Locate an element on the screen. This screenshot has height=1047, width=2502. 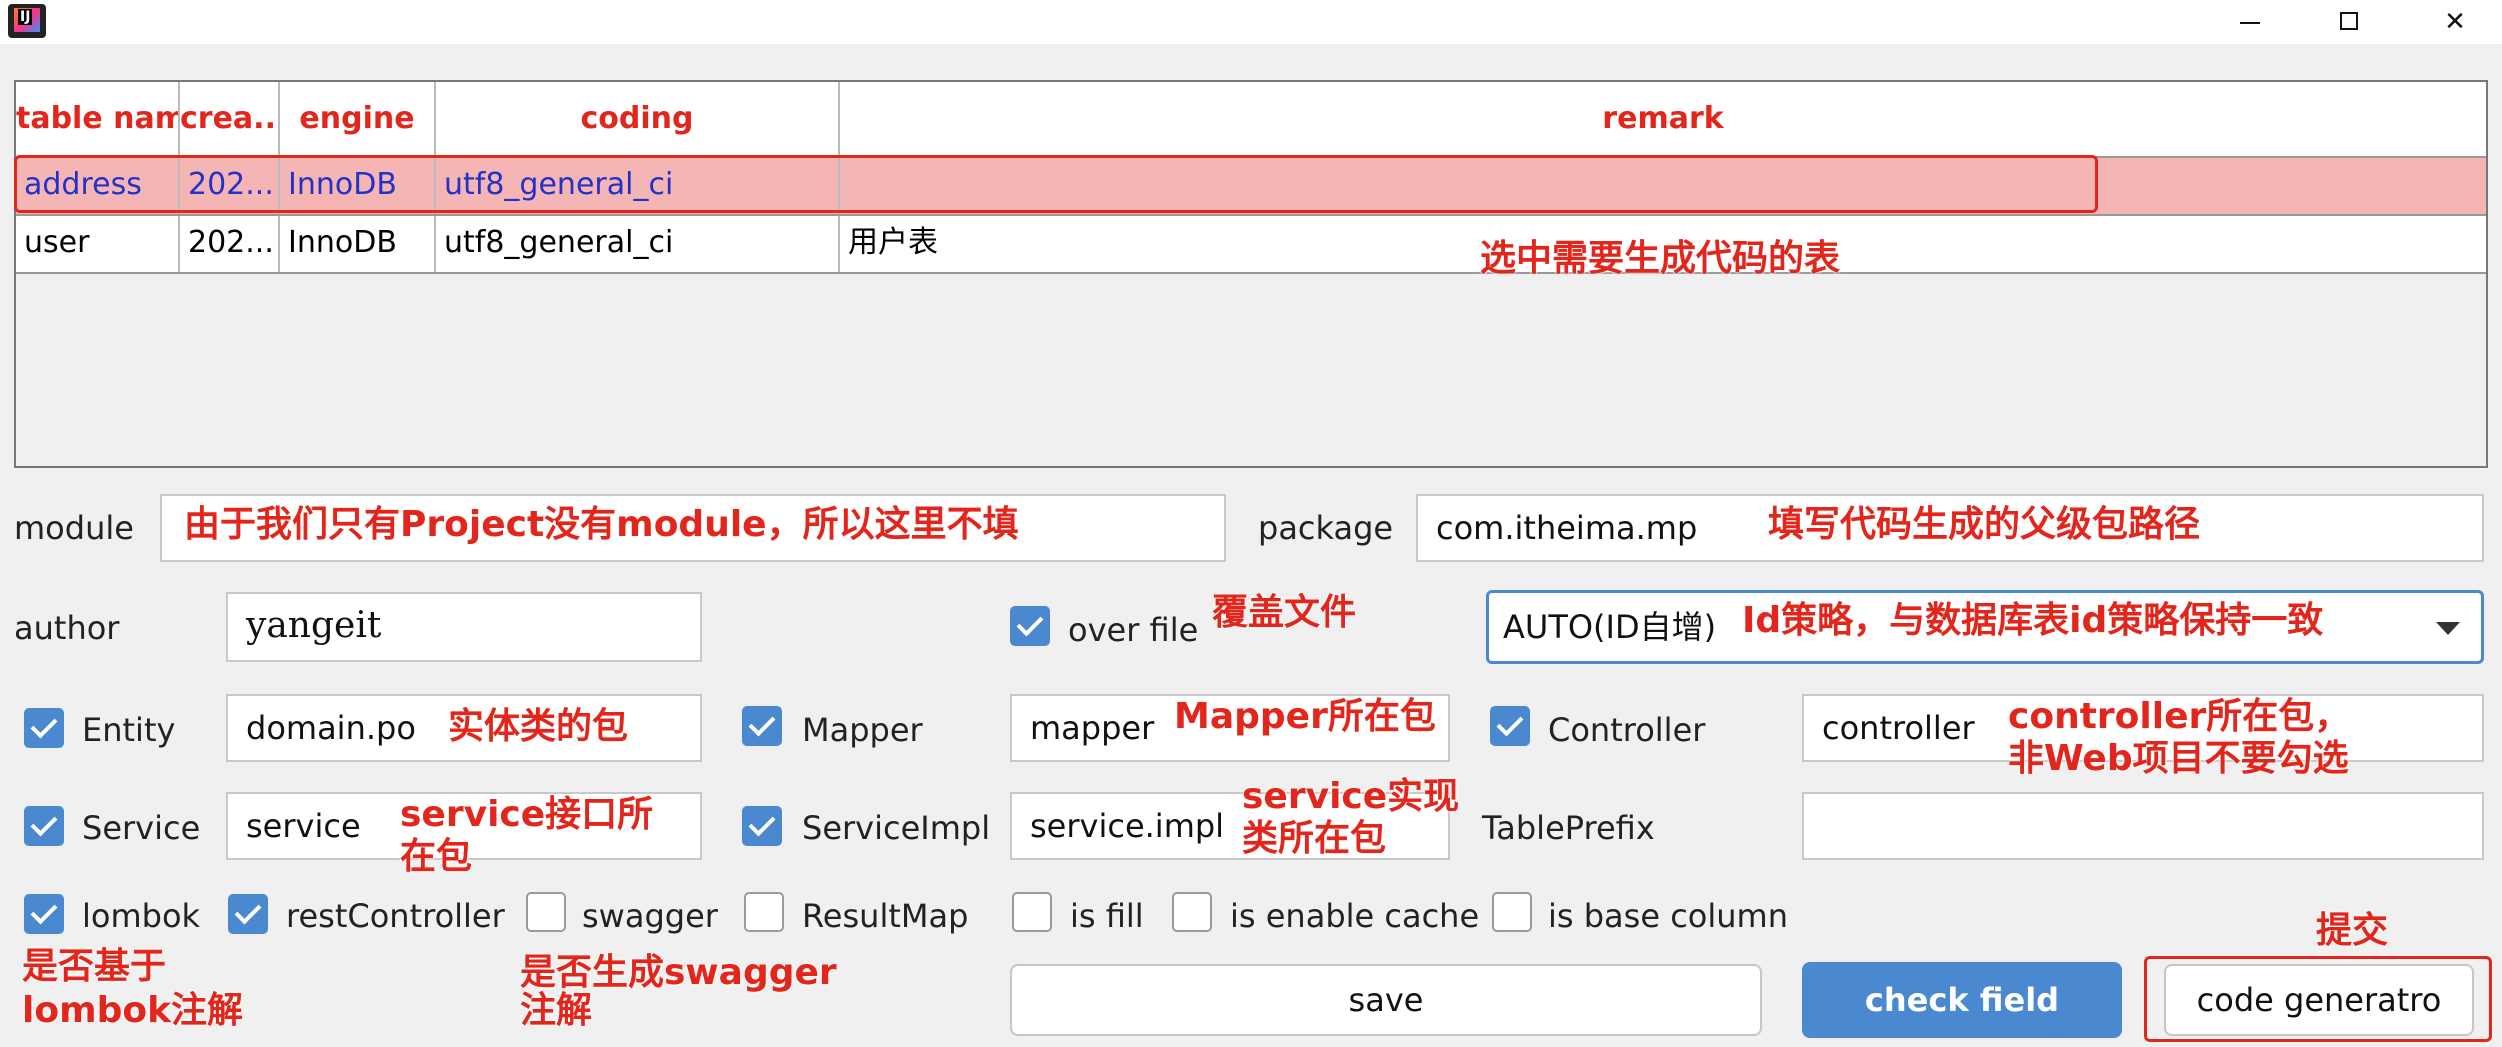
maximize-icon is located at coordinates (2349, 22).